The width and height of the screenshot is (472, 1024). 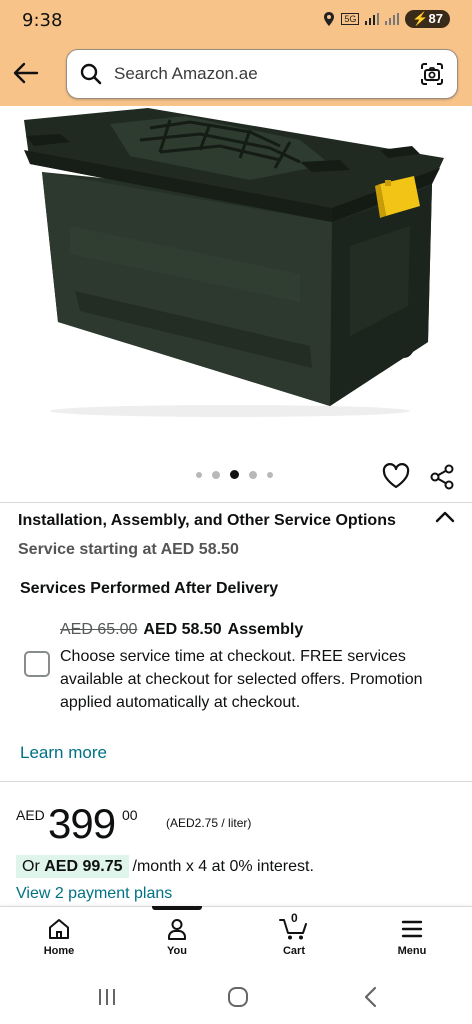 What do you see at coordinates (293, 951) in the screenshot?
I see `nav-cart-label: Cart` at bounding box center [293, 951].